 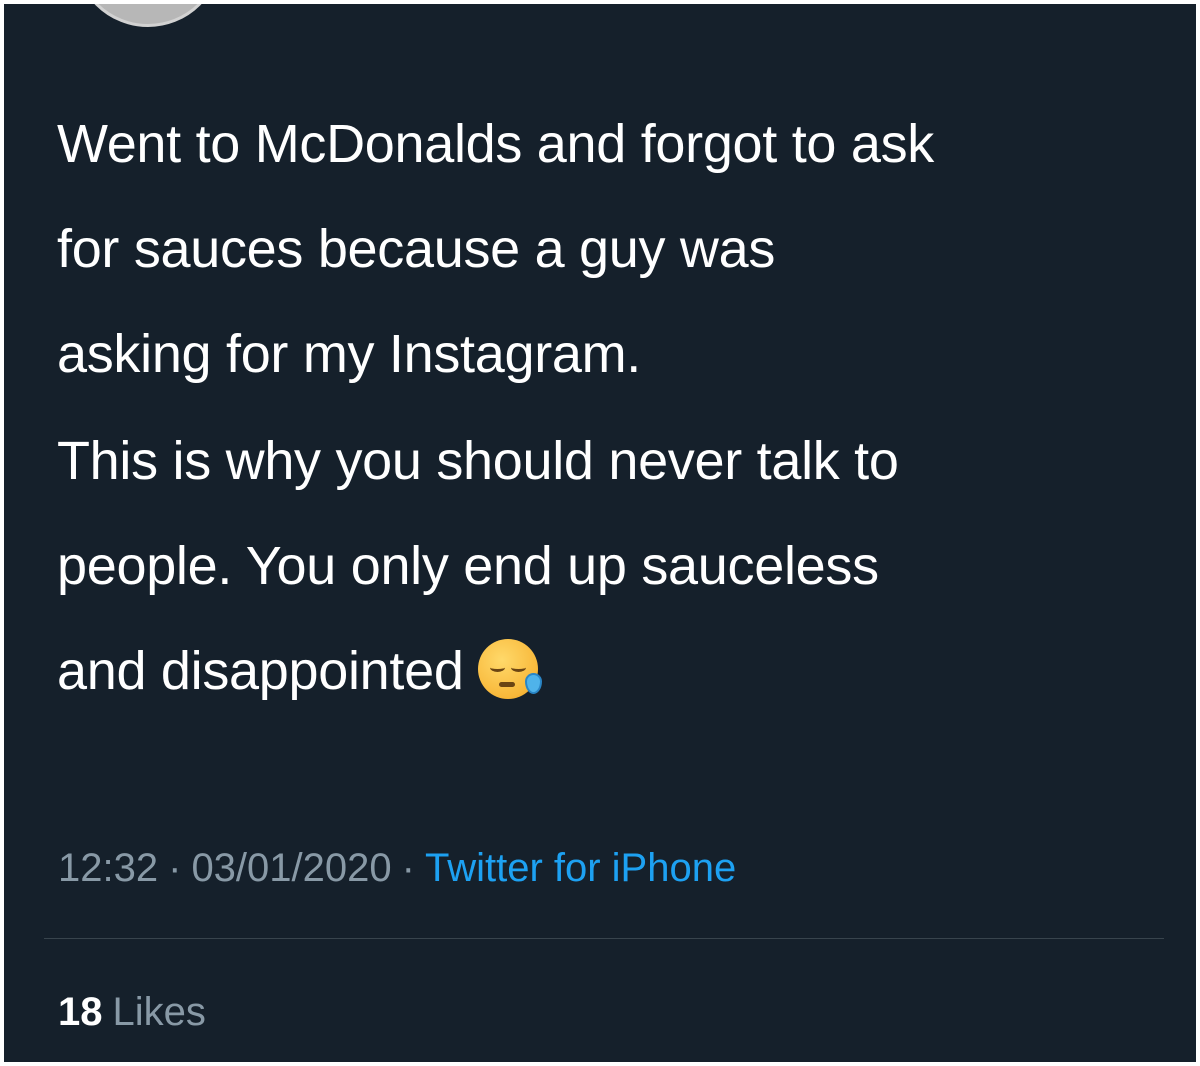 What do you see at coordinates (416, 249) in the screenshot?
I see `tweet-line: for sauces because a guy was` at bounding box center [416, 249].